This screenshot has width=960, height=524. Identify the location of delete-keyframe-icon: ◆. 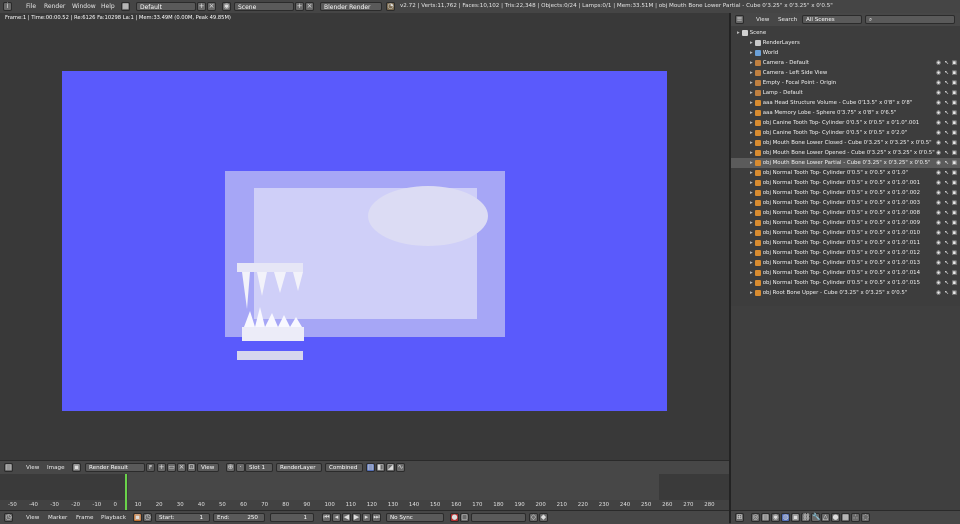
(543, 517).